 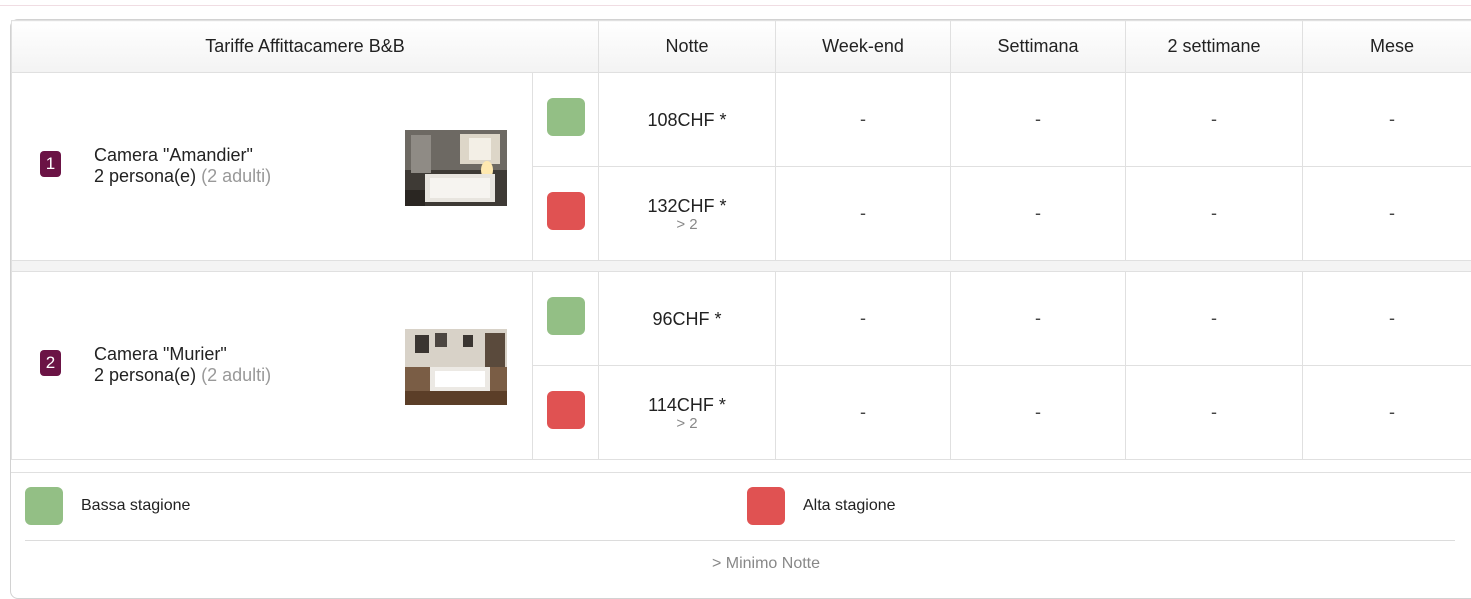 What do you see at coordinates (687, 206) in the screenshot?
I see `night-price: 132CHF *` at bounding box center [687, 206].